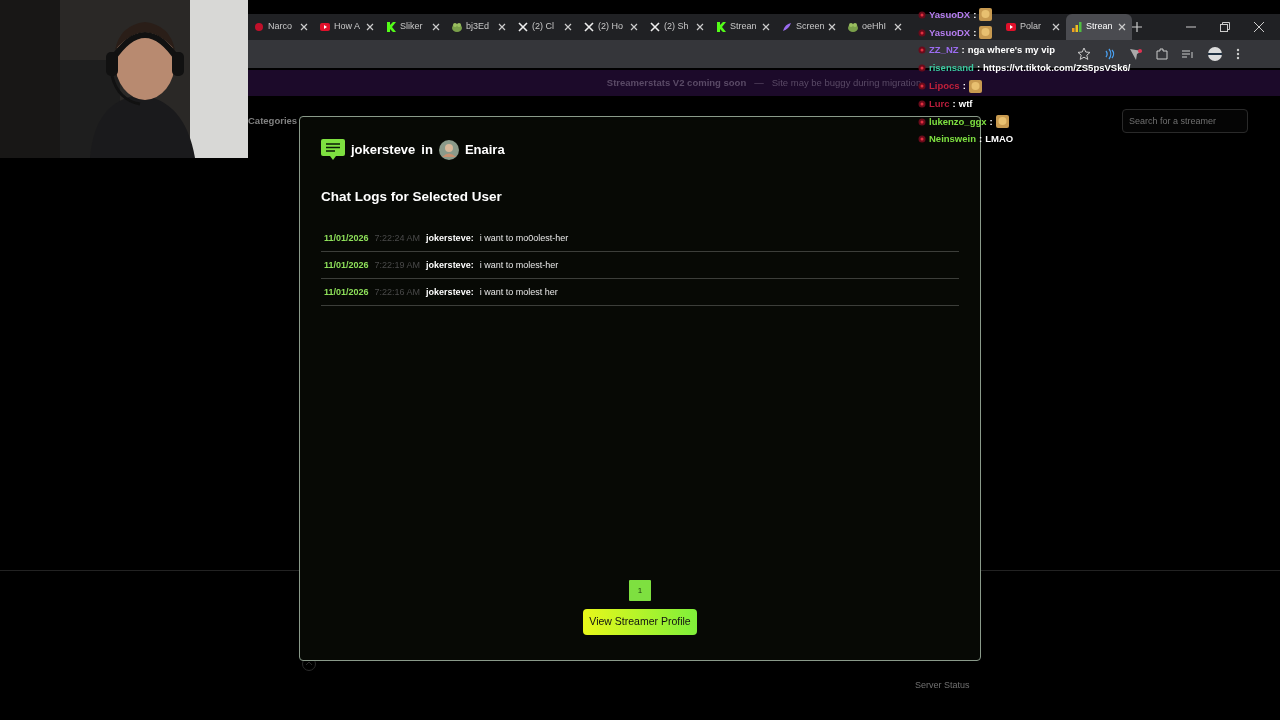 The height and width of the screenshot is (720, 1280). What do you see at coordinates (958, 121) in the screenshot?
I see `chat-username: lukenzo_ggx` at bounding box center [958, 121].